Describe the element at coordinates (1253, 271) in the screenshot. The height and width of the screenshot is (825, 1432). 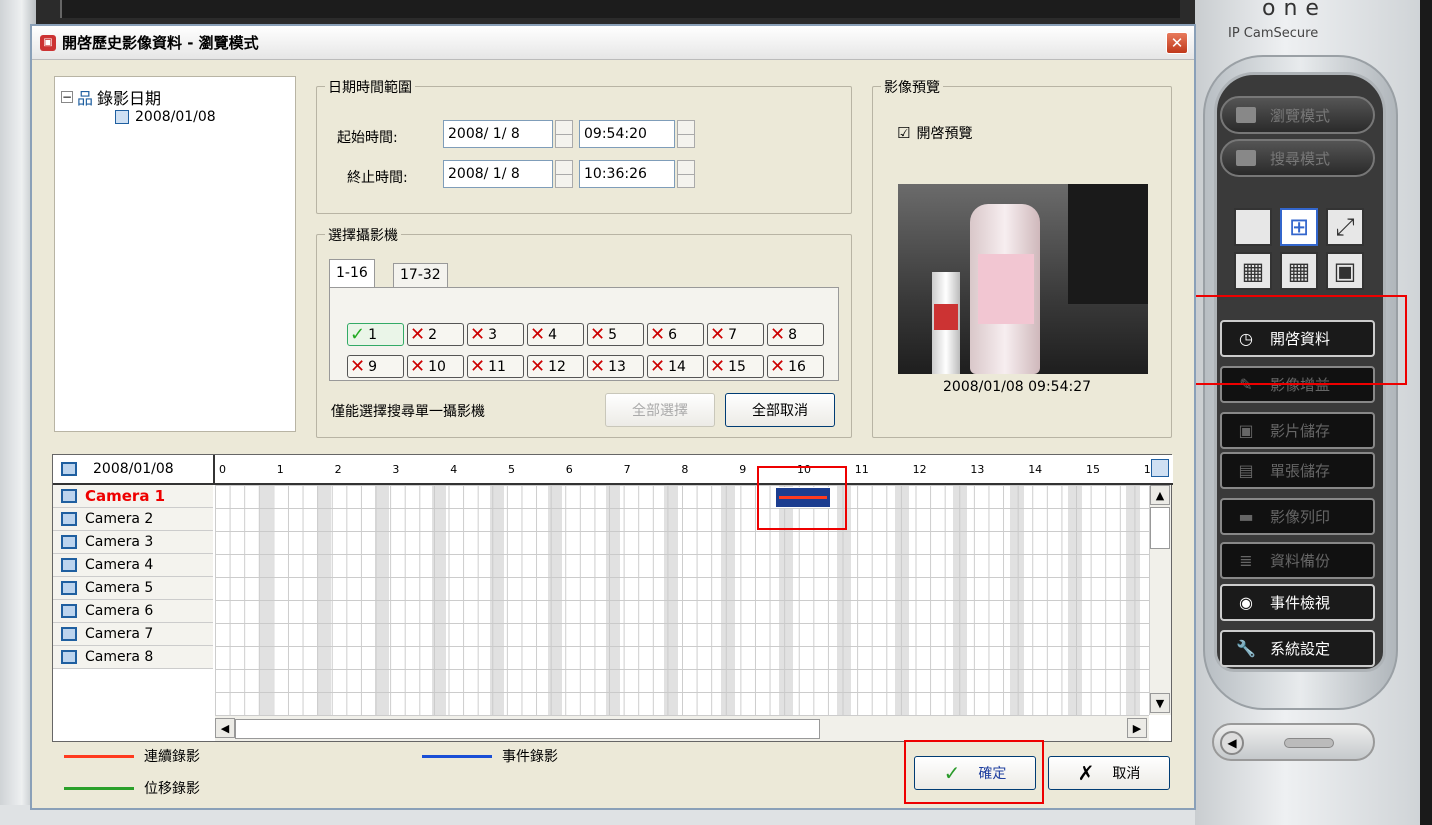
I see `layout-9-icon: ▦` at that location.